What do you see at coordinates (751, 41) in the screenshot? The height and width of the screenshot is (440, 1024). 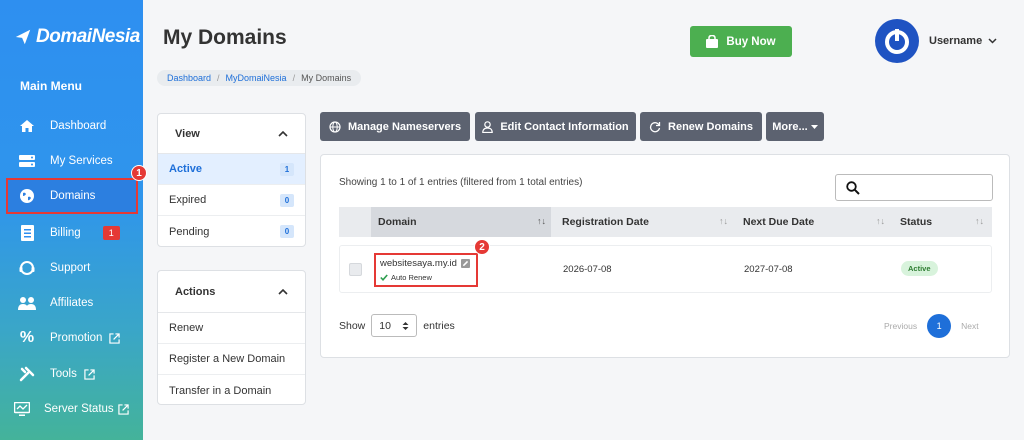 I see `buy-now-label: Buy Now` at bounding box center [751, 41].